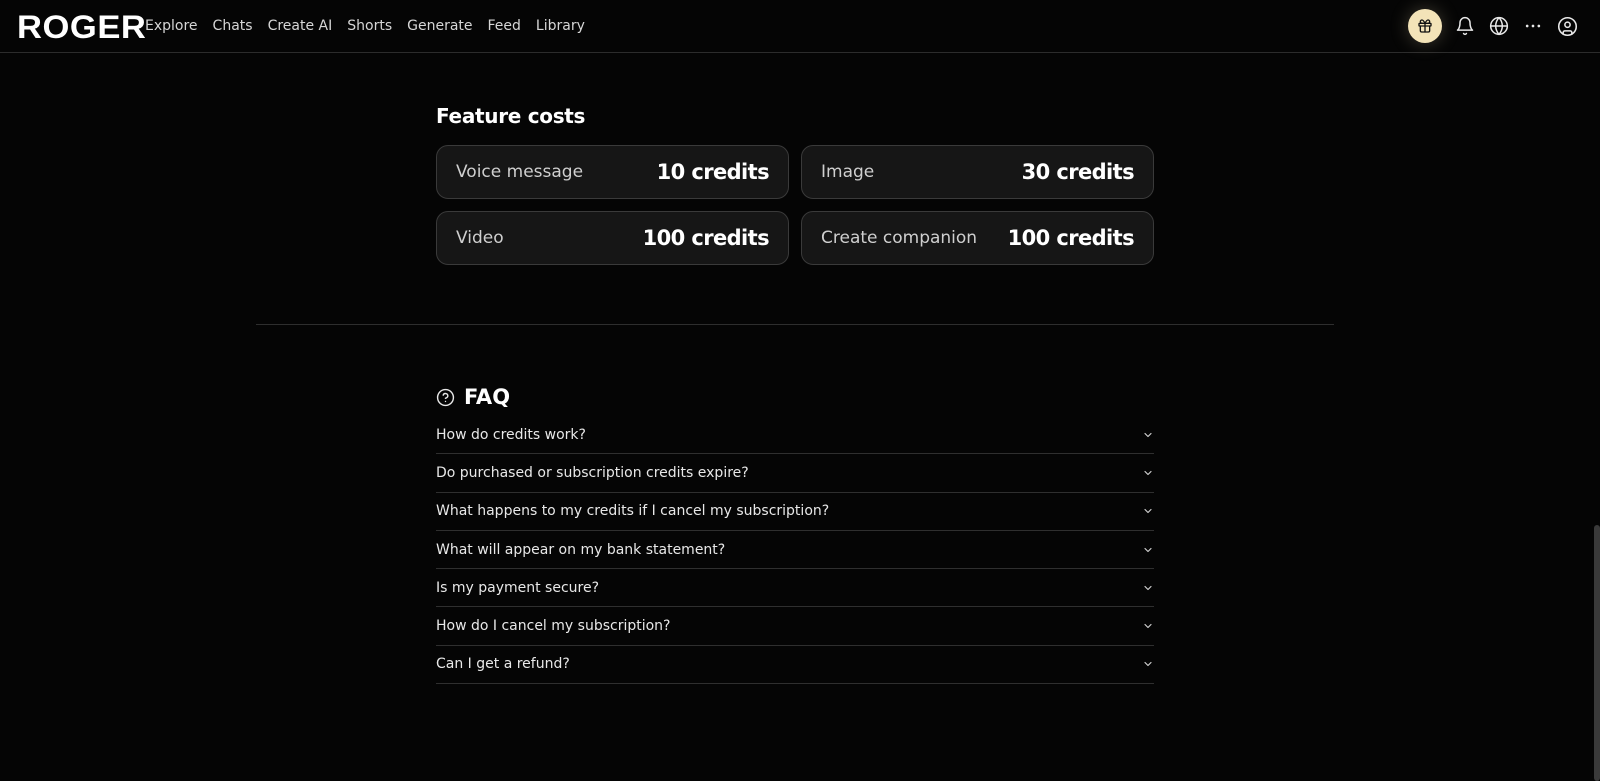 The image size is (1600, 781). Describe the element at coordinates (233, 26) in the screenshot. I see `nav-chats: Chats` at that location.